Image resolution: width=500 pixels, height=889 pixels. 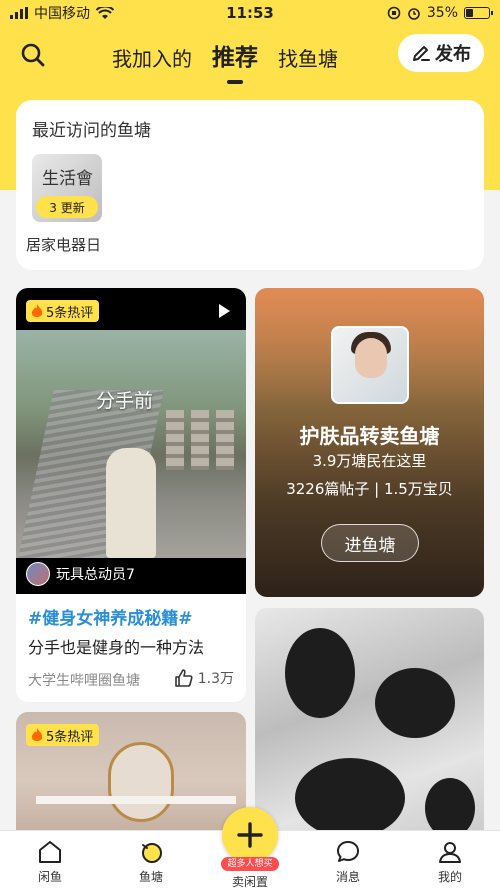 What do you see at coordinates (235, 61) in the screenshot?
I see `tab-recommended: 推荐` at bounding box center [235, 61].